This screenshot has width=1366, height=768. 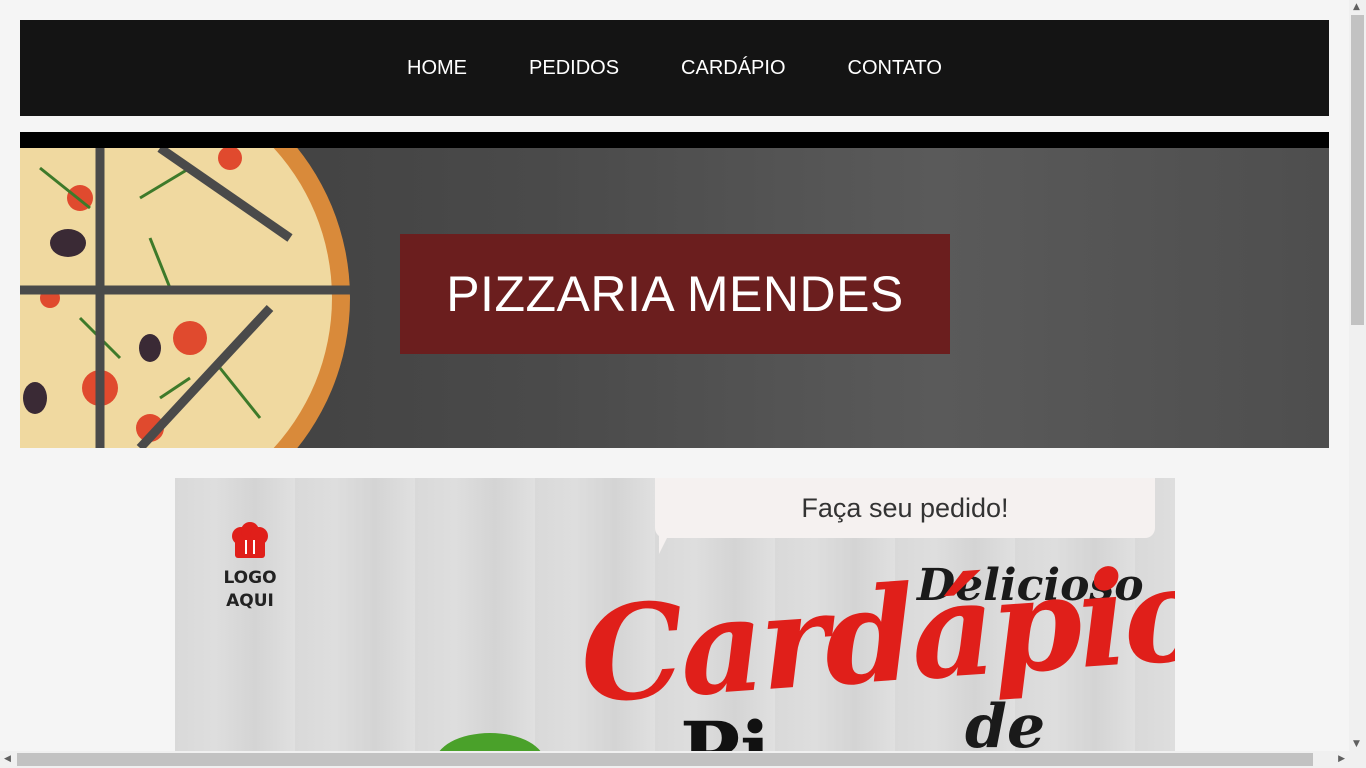 What do you see at coordinates (574, 68) in the screenshot?
I see `nav-pedidos: PEDIDOS` at bounding box center [574, 68].